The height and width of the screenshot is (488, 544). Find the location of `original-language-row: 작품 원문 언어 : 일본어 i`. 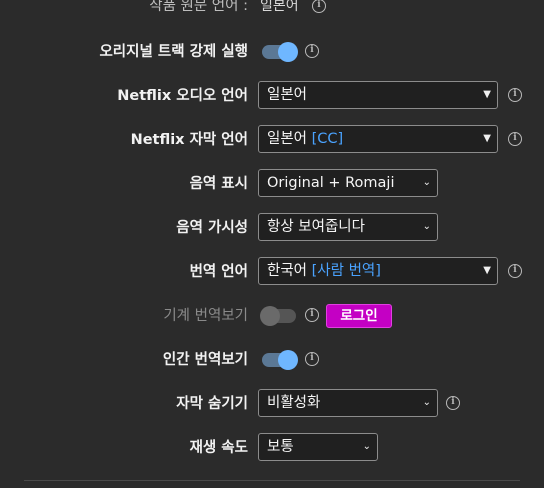

original-language-row: 작품 원문 언어 : 일본어 i is located at coordinates (272, 8).